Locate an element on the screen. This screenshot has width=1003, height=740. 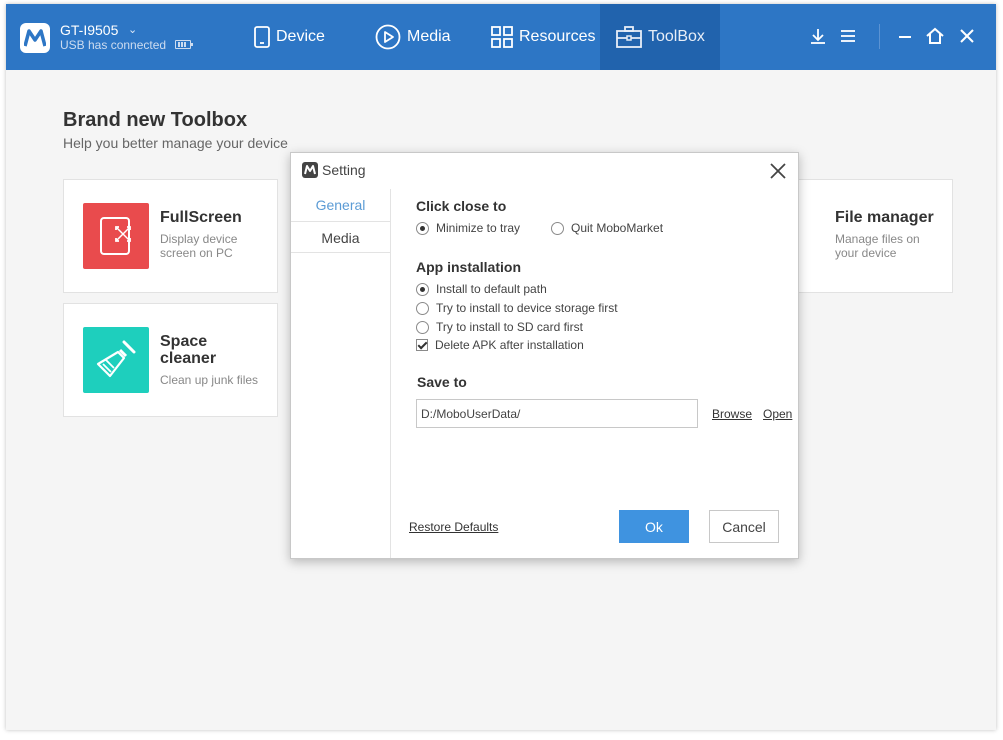
fullscreen-card: FullScreen Display device screen on PC is located at coordinates (170, 236).